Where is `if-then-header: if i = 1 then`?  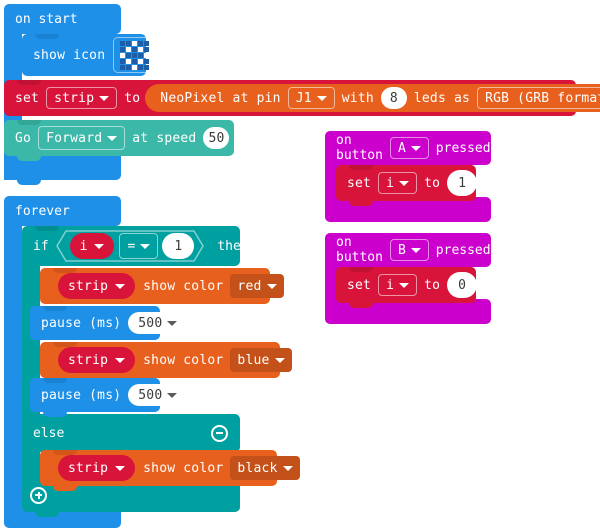
if-then-header: if i = 1 then is located at coordinates (135, 246).